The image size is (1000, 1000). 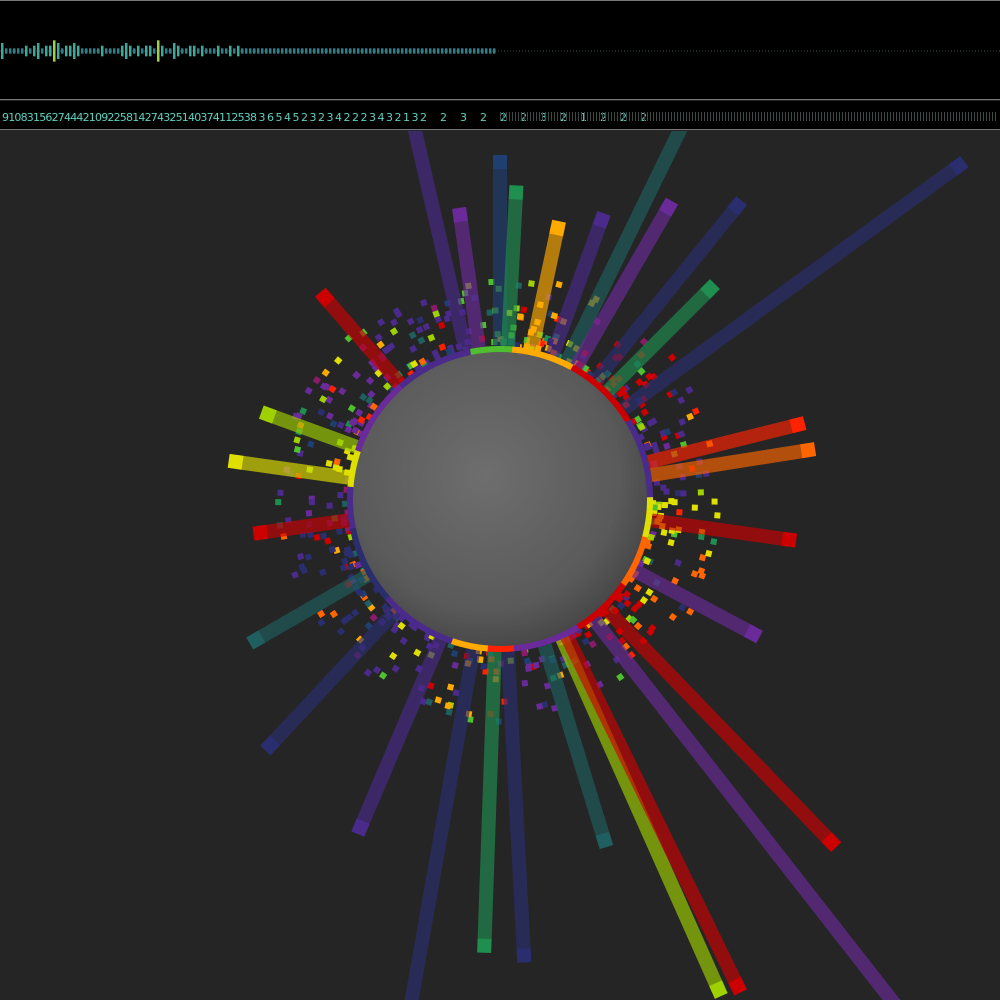 What do you see at coordinates (500, 51) in the screenshot?
I see `histogram-bars` at bounding box center [500, 51].